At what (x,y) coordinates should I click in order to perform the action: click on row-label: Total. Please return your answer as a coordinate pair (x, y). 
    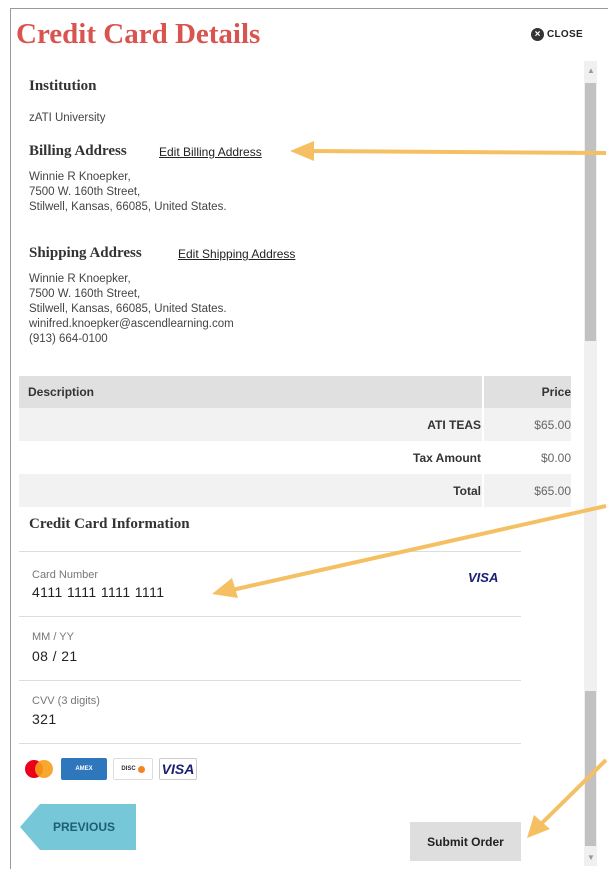
    Looking at the image, I should click on (467, 490).